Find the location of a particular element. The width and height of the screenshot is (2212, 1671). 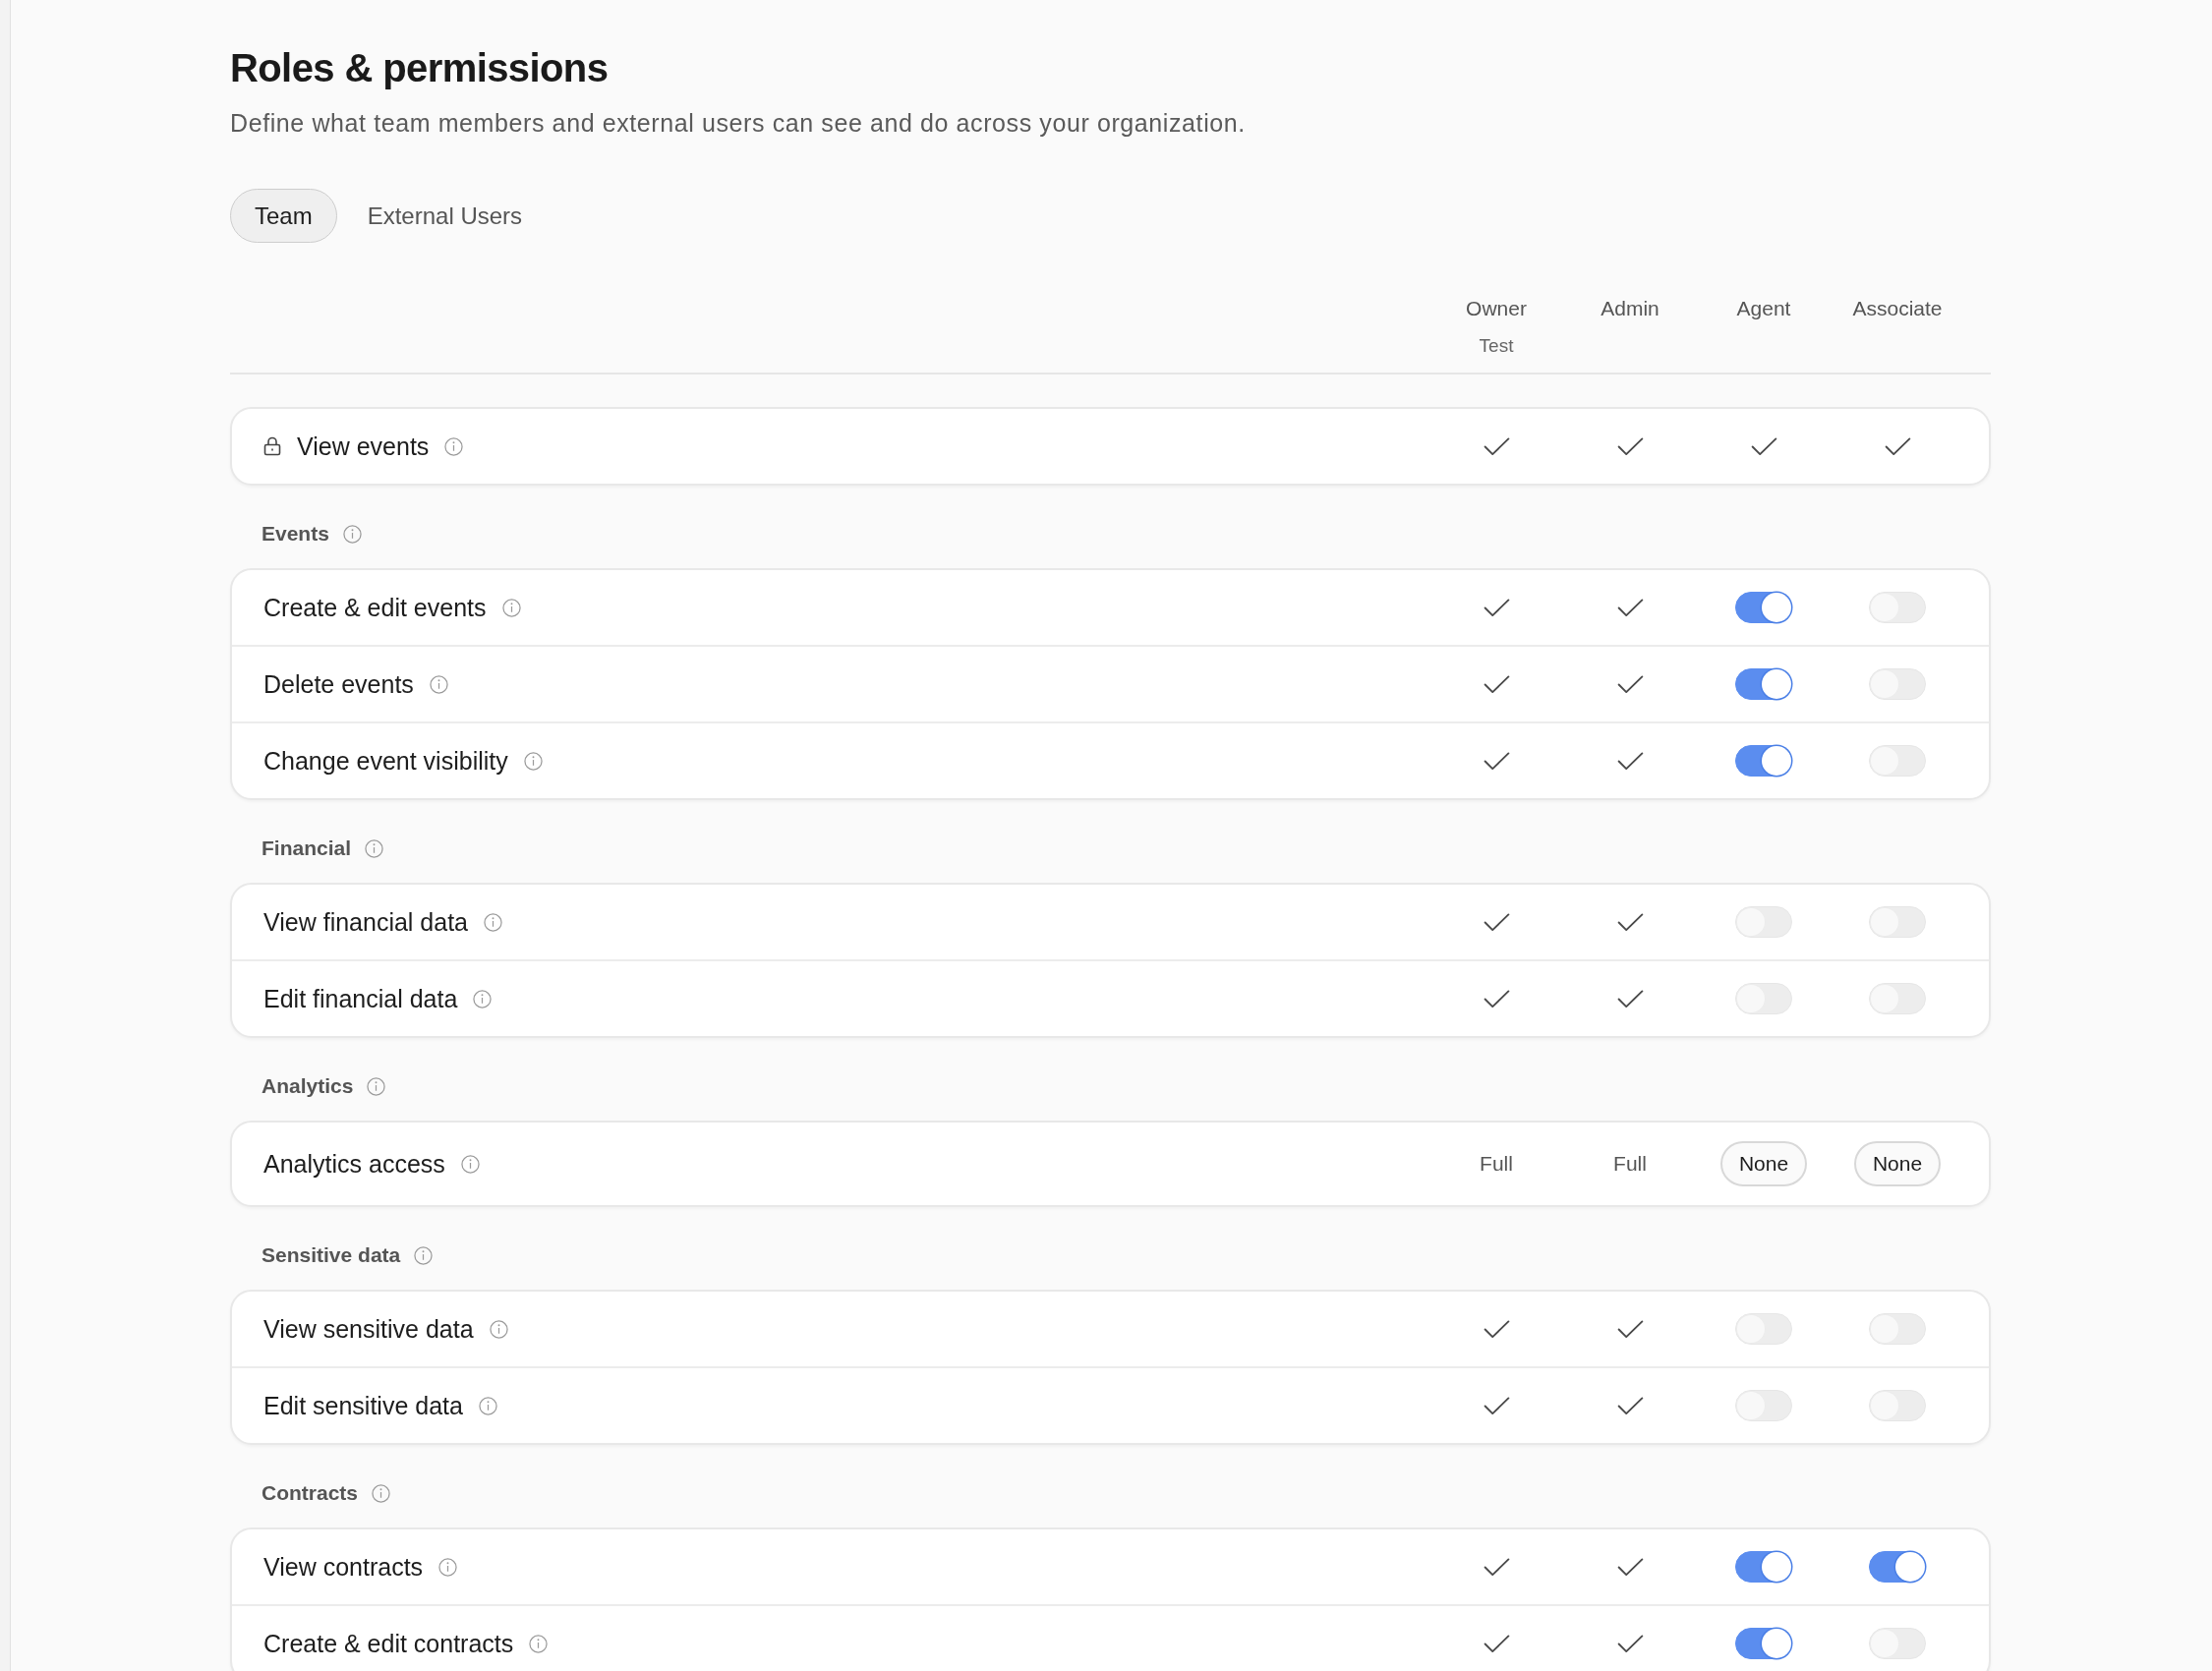

page-title: Roles & permissions is located at coordinates (420, 68).